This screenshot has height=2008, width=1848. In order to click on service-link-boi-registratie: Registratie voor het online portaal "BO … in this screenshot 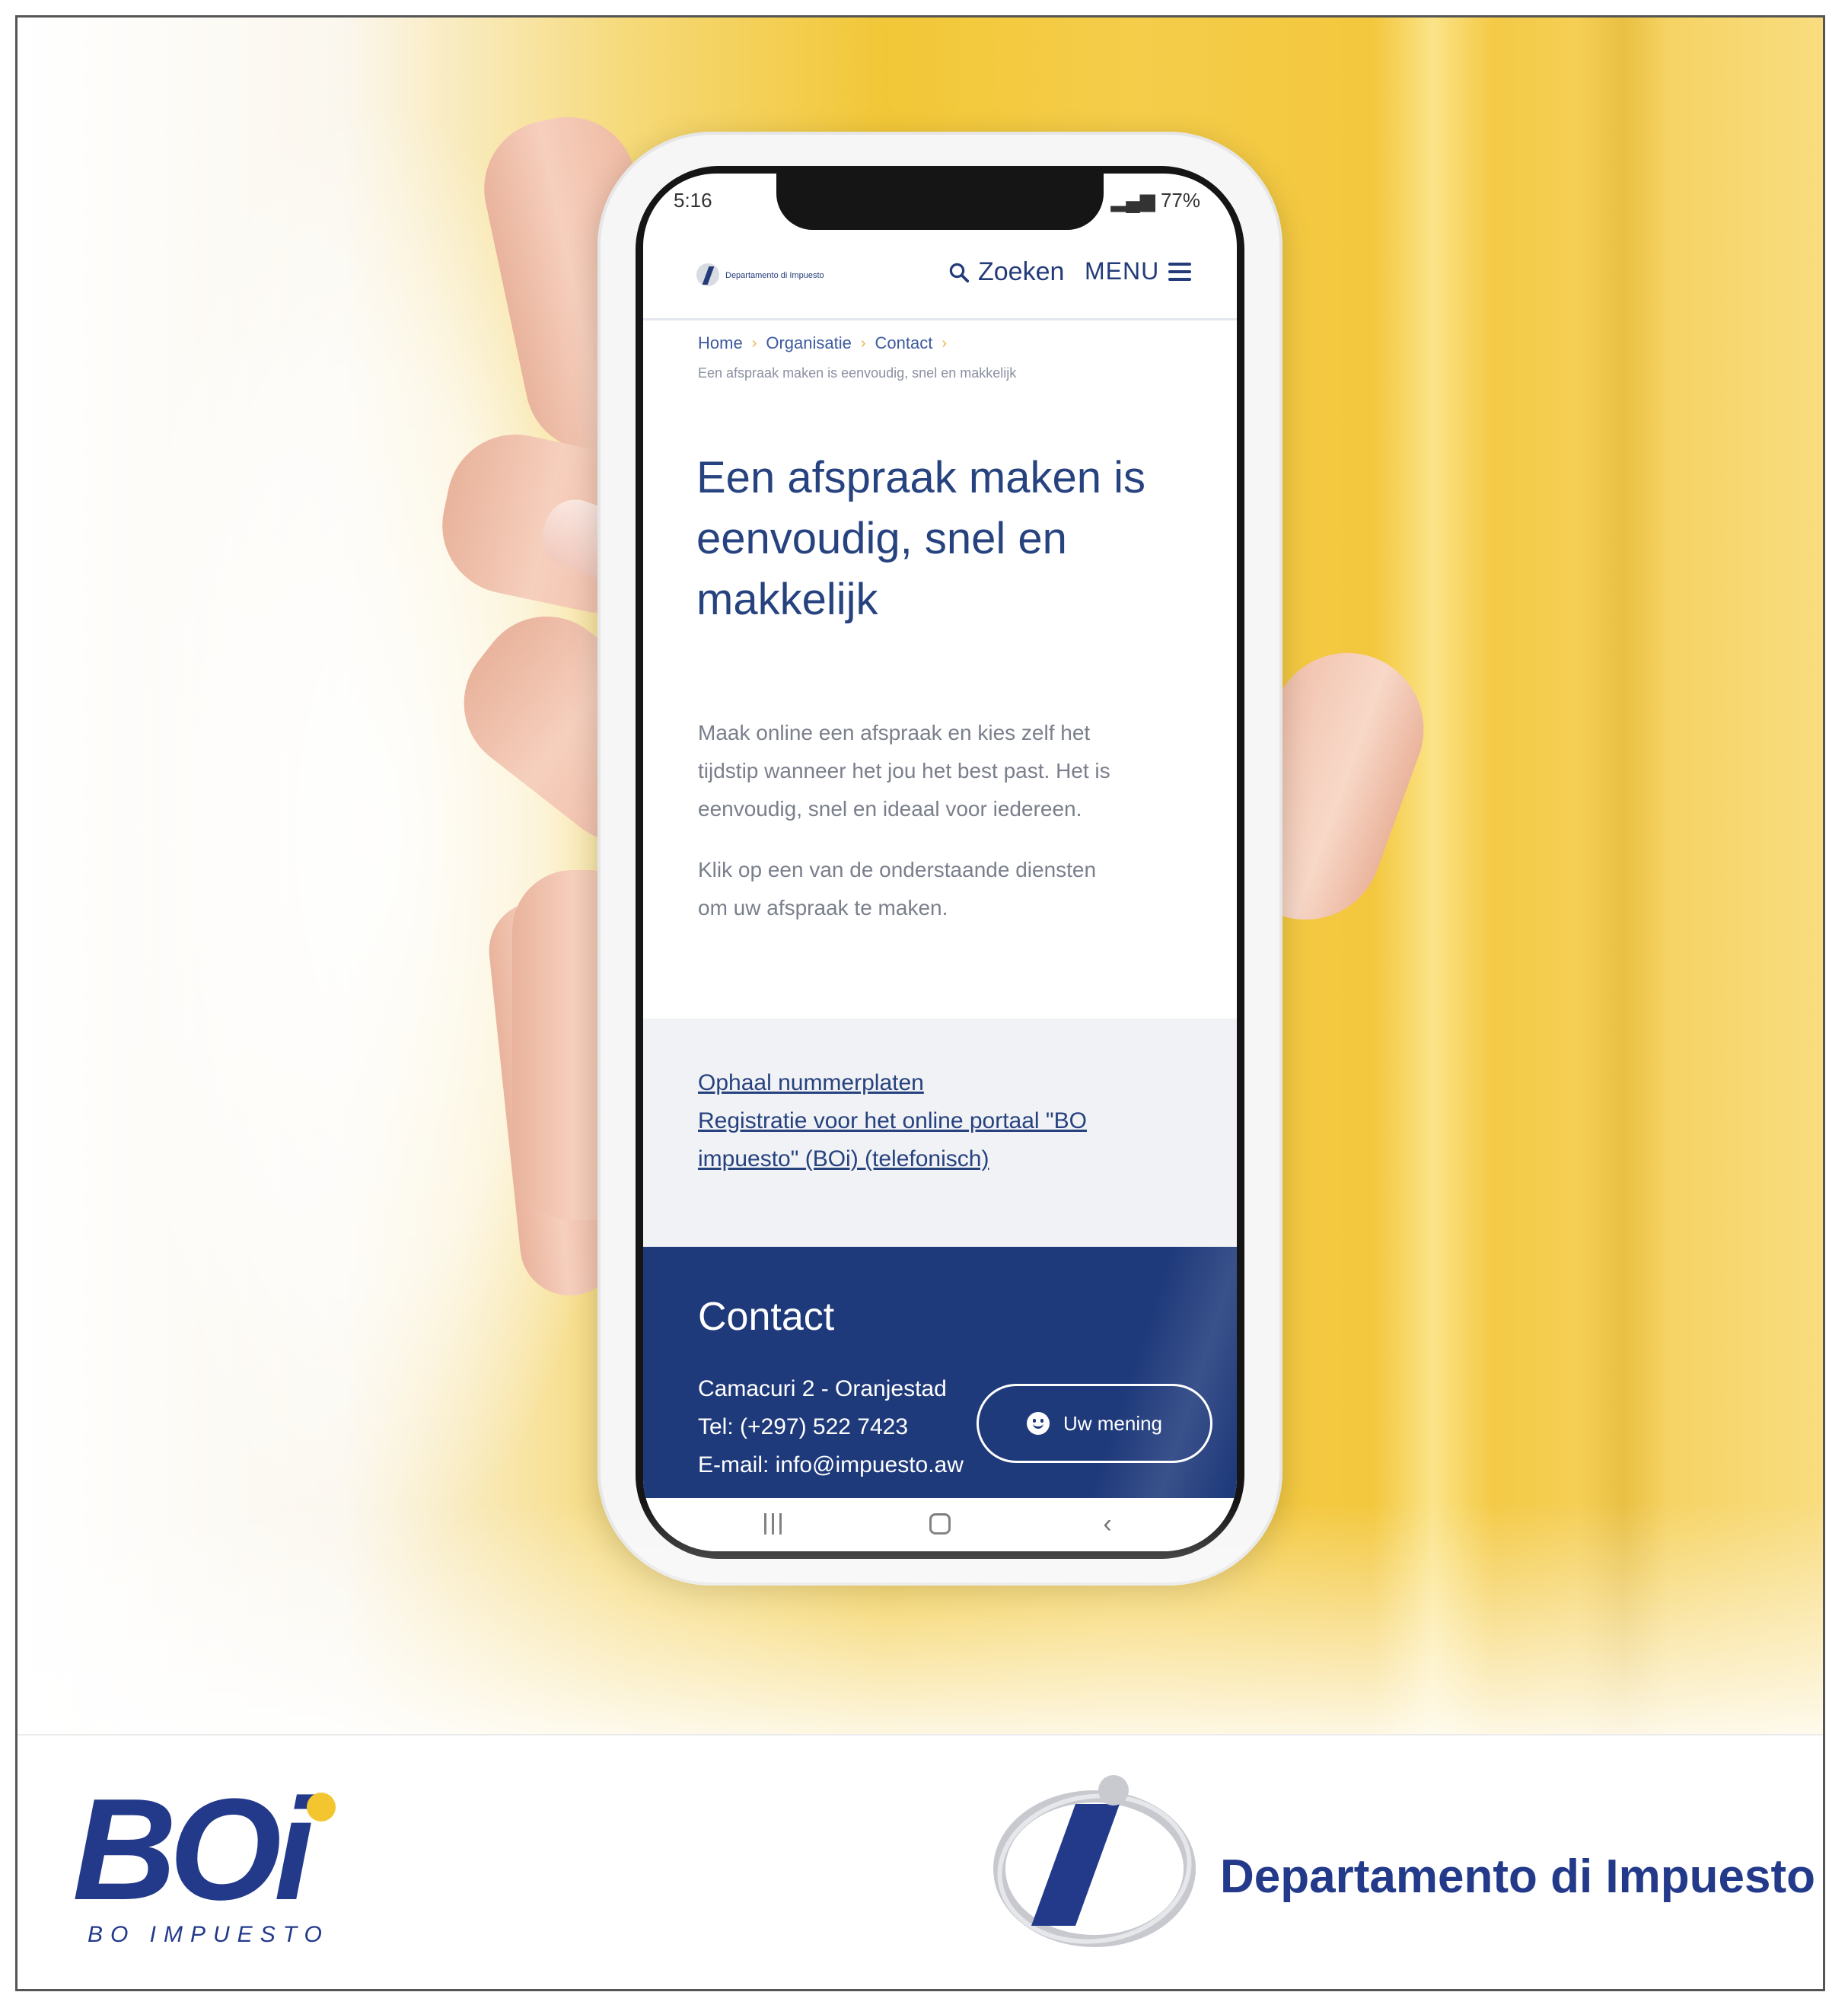, I will do `click(934, 1140)`.